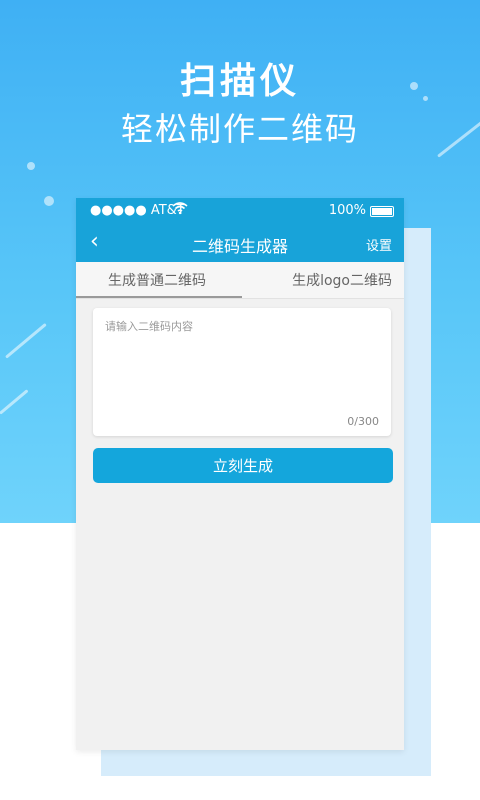 The width and height of the screenshot is (480, 800). I want to click on active-tab-indicator, so click(159, 297).